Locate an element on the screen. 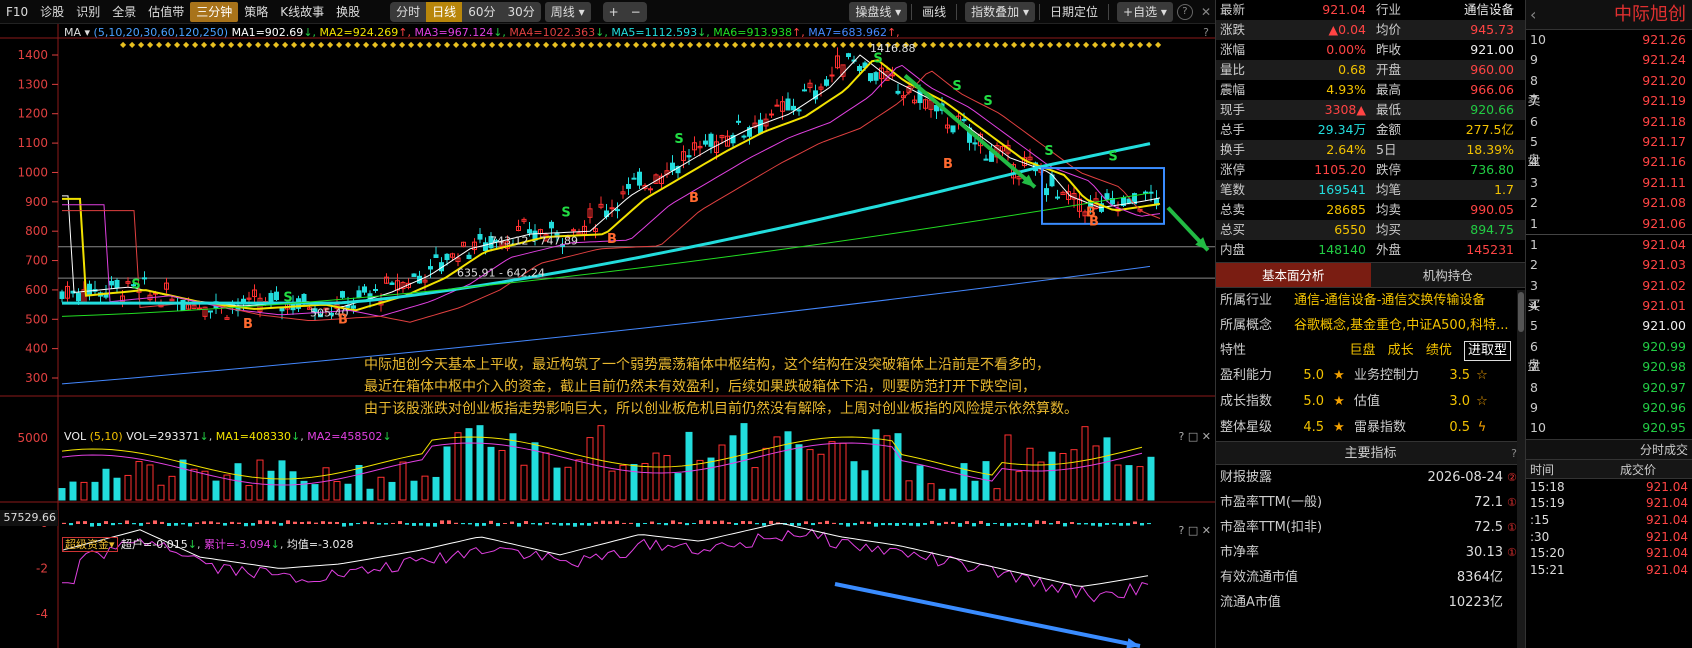 Image resolution: width=1692 pixels, height=648 pixels. buy-level: 3 921.02 is located at coordinates (1609, 286).